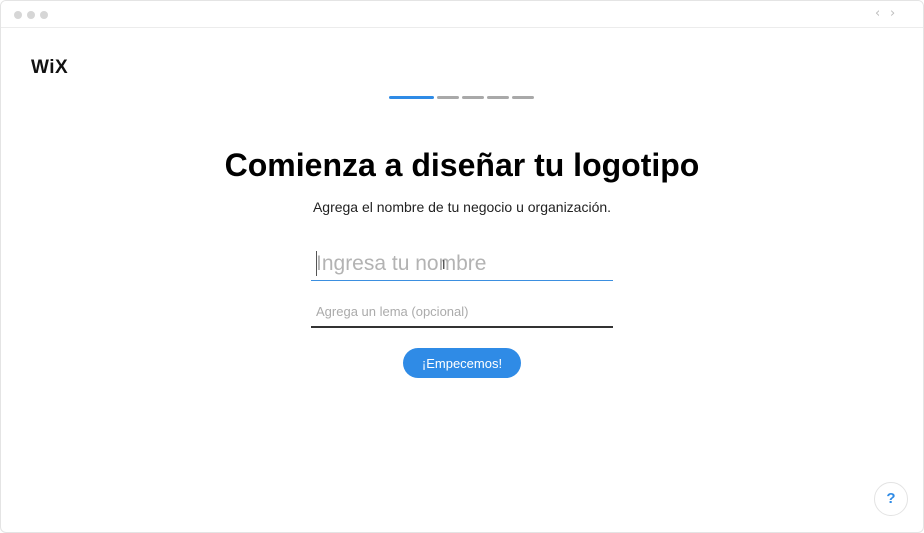 Image resolution: width=924 pixels, height=533 pixels. What do you see at coordinates (50, 67) in the screenshot?
I see `wix-logo: WiX` at bounding box center [50, 67].